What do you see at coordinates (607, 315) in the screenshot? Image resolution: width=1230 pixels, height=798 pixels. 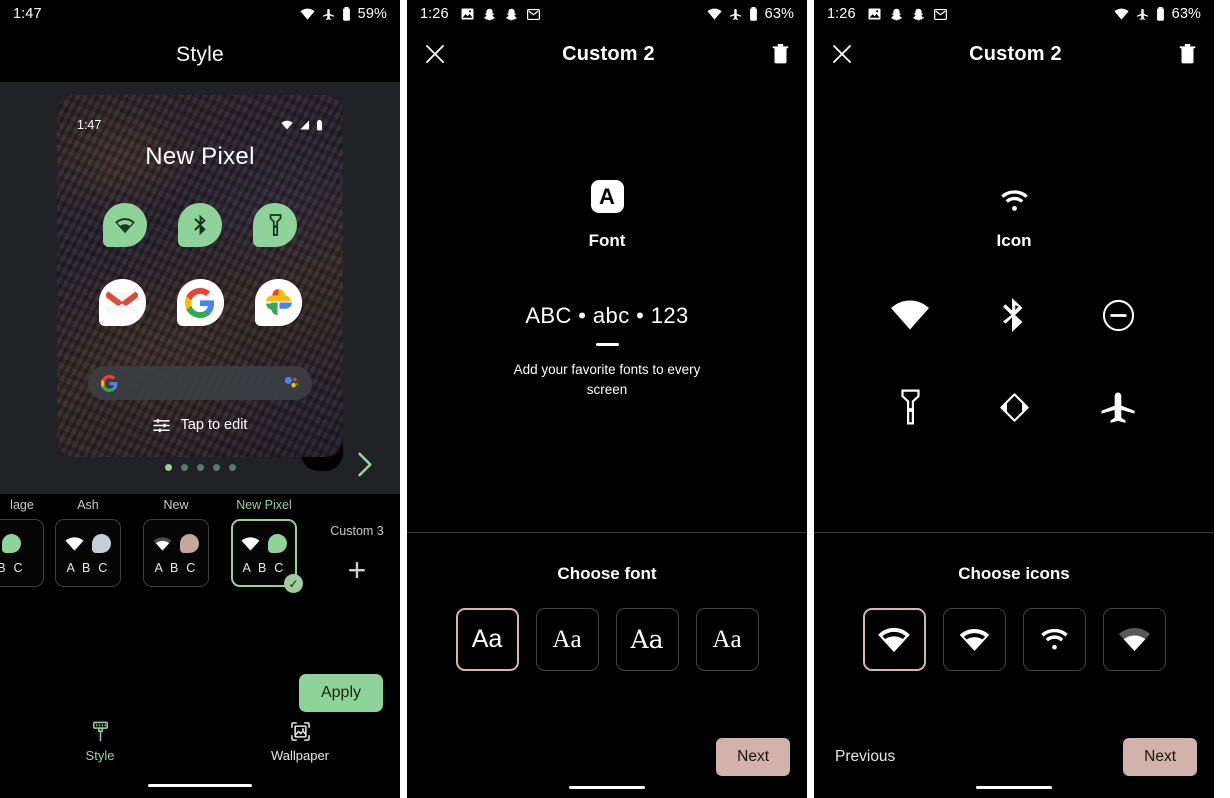 I see `font-sample-text: ABC • abc • 123` at bounding box center [607, 315].